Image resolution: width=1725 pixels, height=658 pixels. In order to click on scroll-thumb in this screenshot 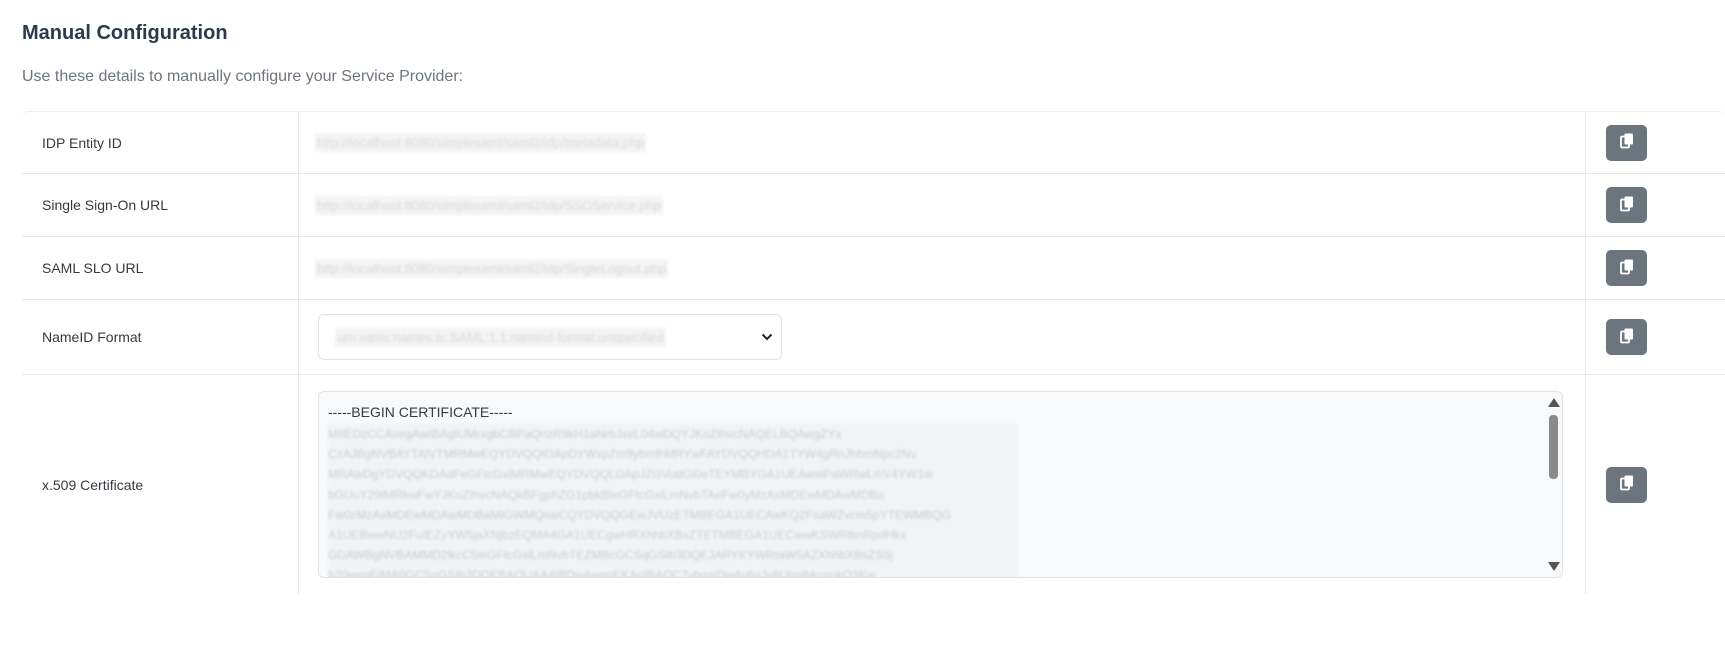, I will do `click(1553, 447)`.